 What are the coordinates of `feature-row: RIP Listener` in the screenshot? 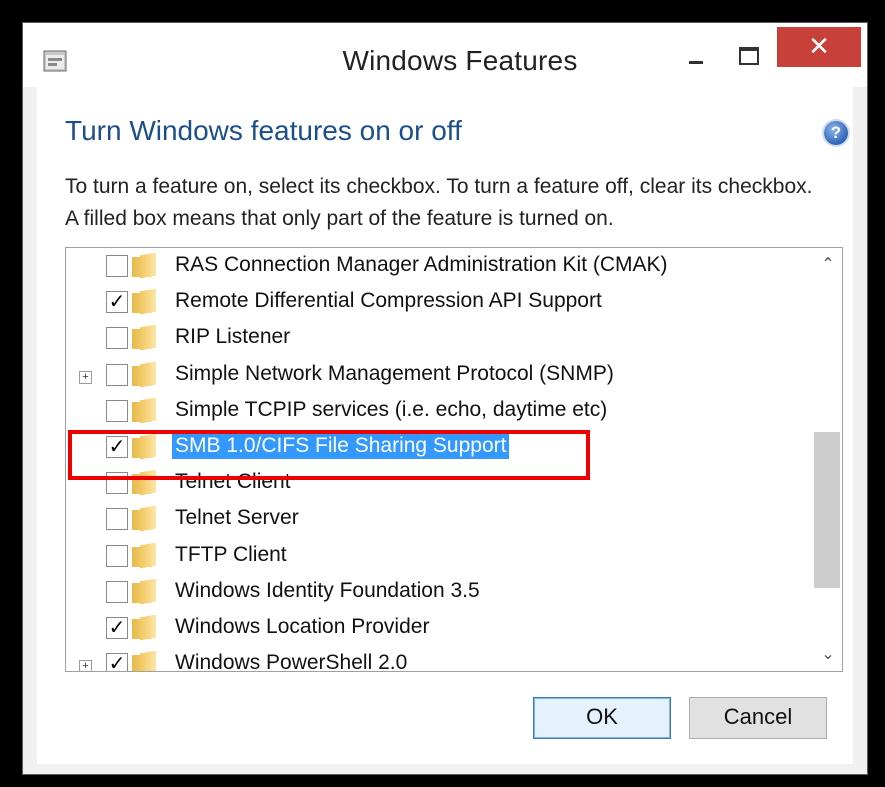 It's located at (436, 338).